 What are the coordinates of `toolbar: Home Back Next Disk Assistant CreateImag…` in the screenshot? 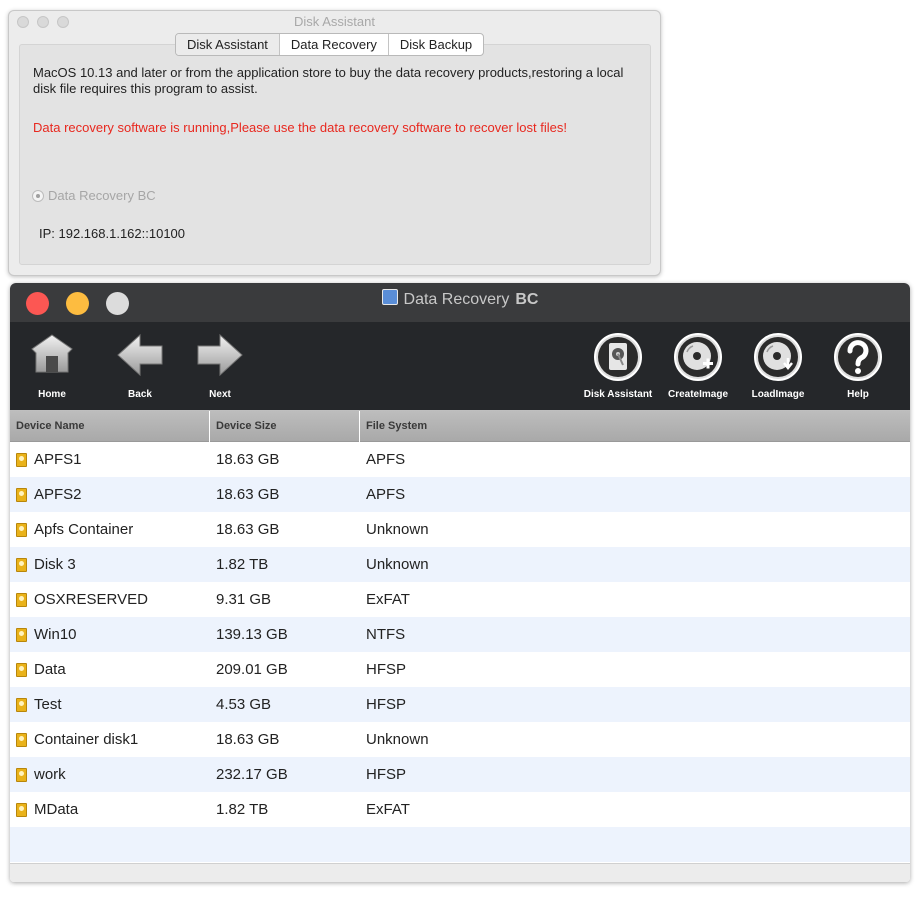 It's located at (460, 366).